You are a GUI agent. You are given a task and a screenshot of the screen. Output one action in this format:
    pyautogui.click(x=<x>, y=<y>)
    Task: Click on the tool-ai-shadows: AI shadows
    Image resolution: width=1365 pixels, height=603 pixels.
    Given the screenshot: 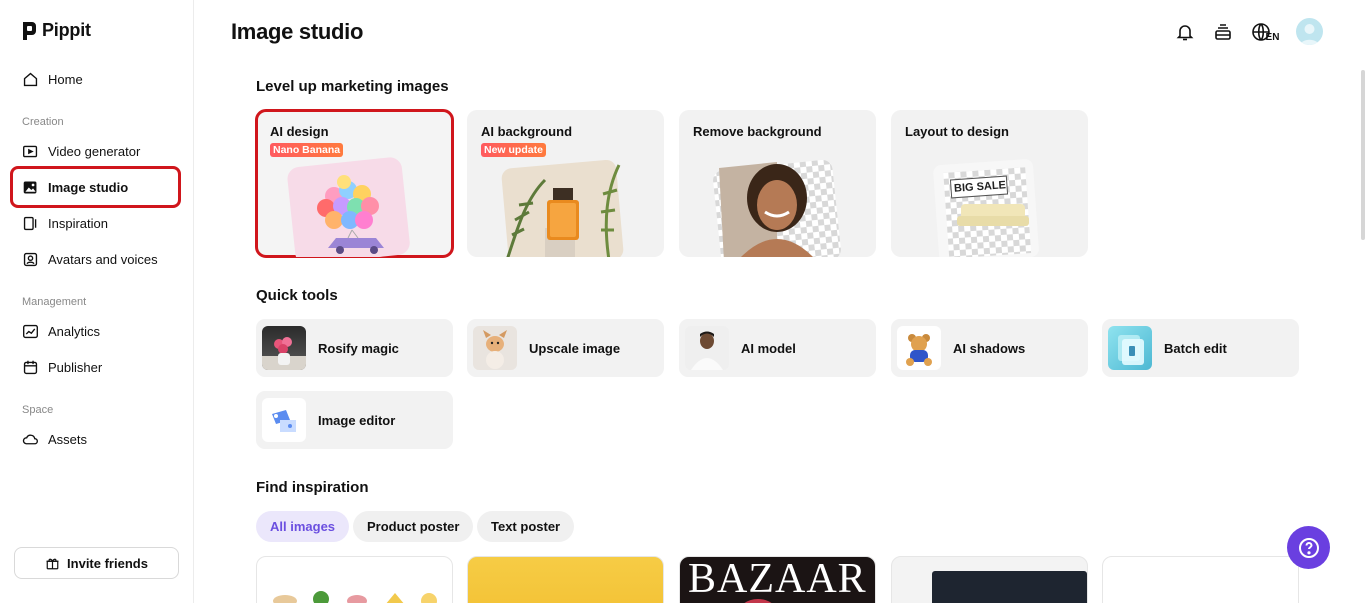 What is the action you would take?
    pyautogui.click(x=989, y=348)
    